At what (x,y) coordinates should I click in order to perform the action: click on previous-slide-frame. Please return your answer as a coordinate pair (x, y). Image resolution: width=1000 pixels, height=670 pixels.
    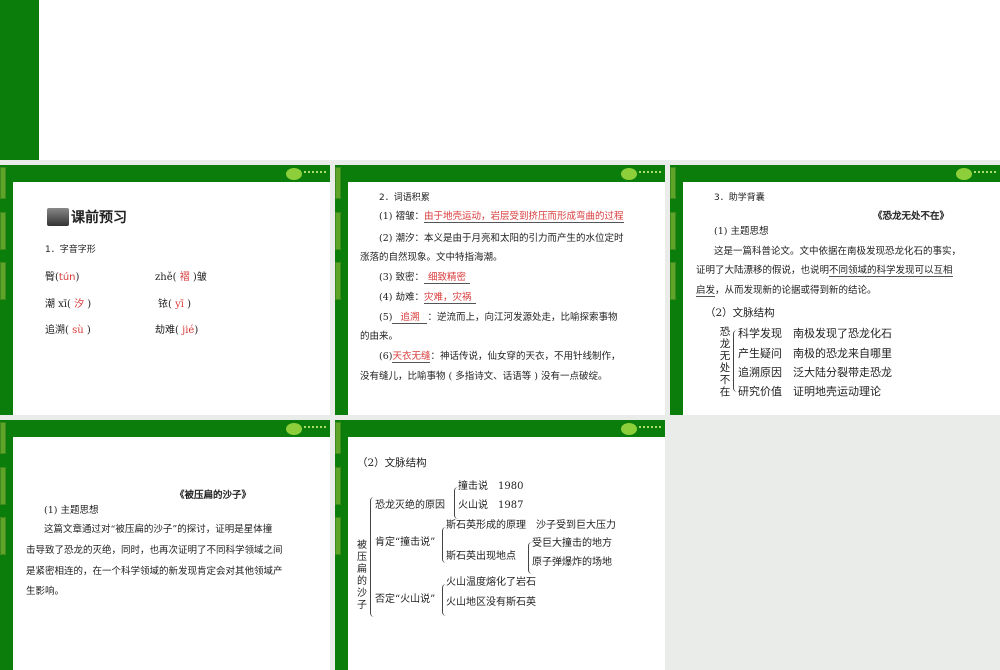
    Looking at the image, I should click on (19, 80).